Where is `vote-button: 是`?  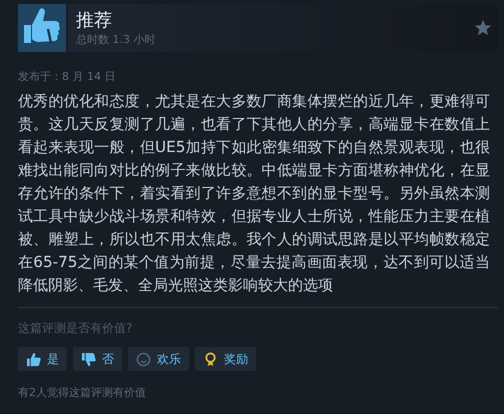
vote-button: 是 is located at coordinates (42, 359).